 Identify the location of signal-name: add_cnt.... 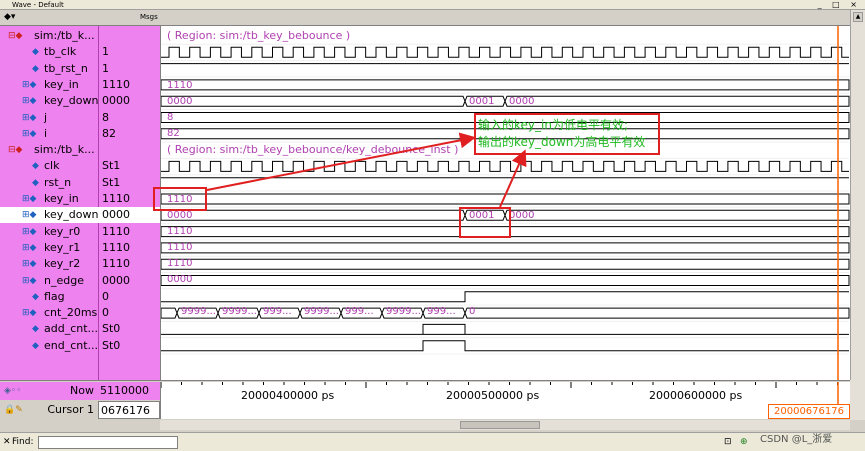
(71, 329).